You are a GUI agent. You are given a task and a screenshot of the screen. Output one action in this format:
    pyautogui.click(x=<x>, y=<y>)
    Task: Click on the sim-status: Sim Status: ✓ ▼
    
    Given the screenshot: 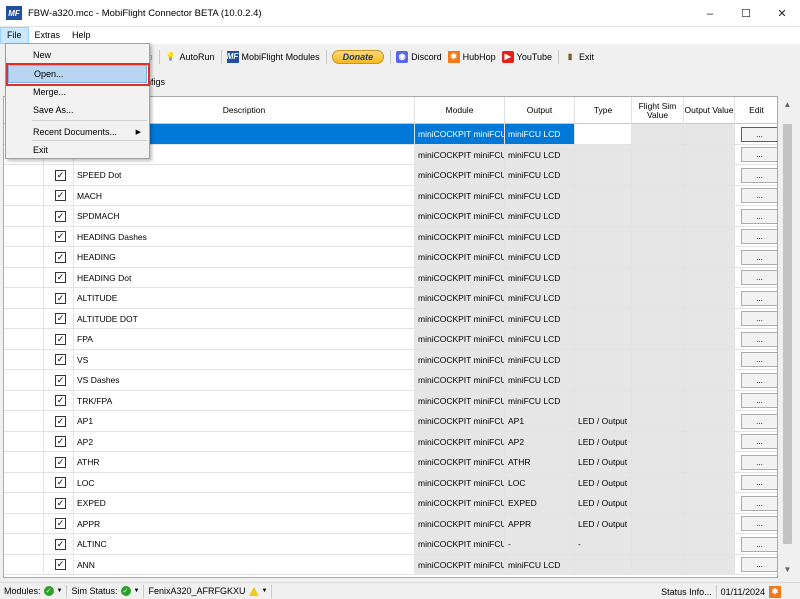 What is the action you would take?
    pyautogui.click(x=106, y=591)
    